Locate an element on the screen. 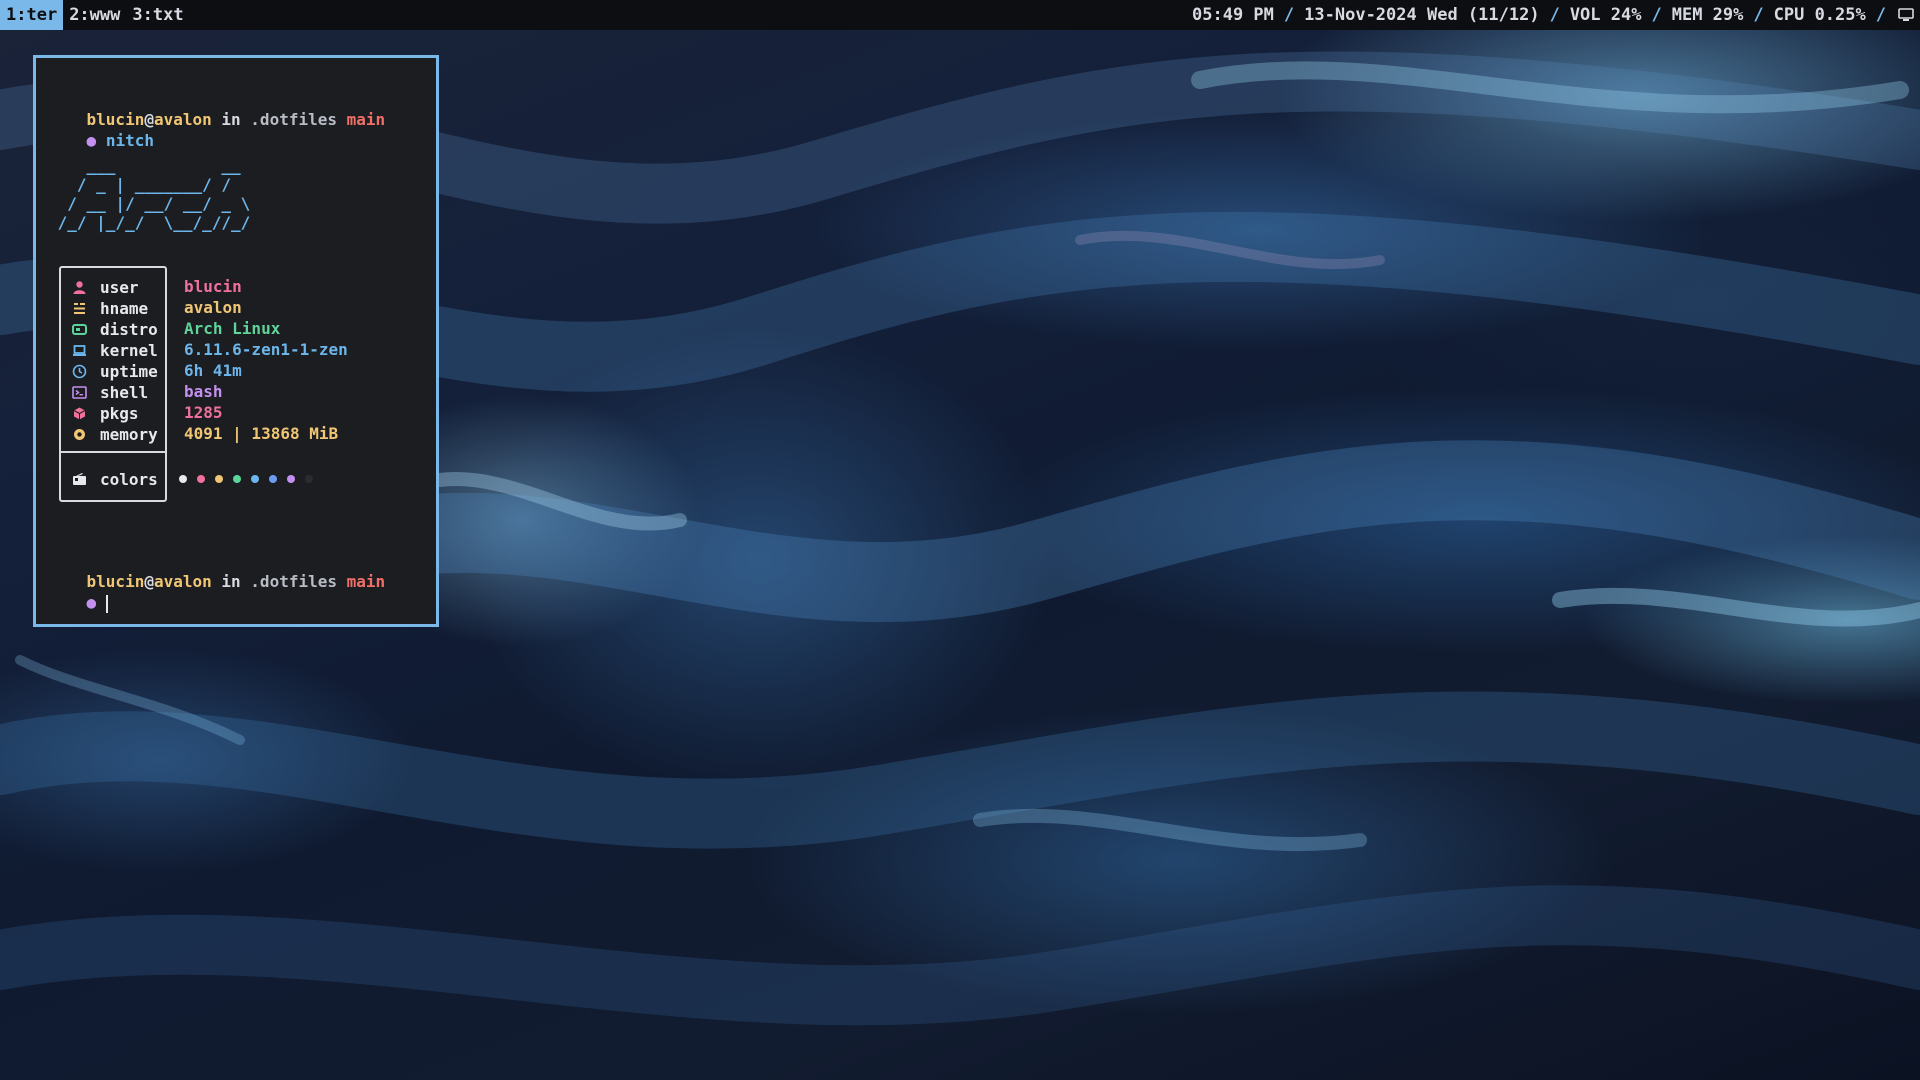 This screenshot has width=1920, height=1080. package-icon is located at coordinates (79, 413).